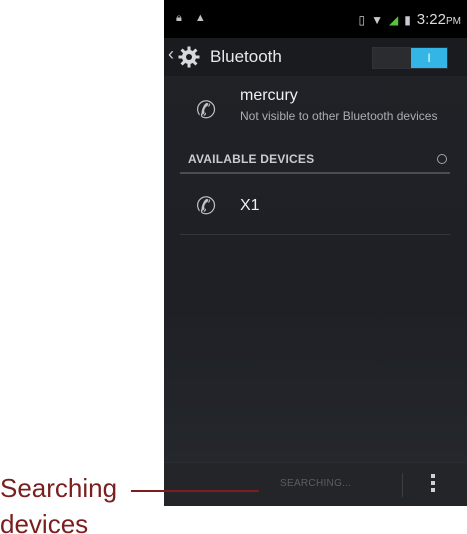 This screenshot has width=467, height=534. Describe the element at coordinates (315, 207) in the screenshot. I see `device-row-x1: ✆ X1` at that location.